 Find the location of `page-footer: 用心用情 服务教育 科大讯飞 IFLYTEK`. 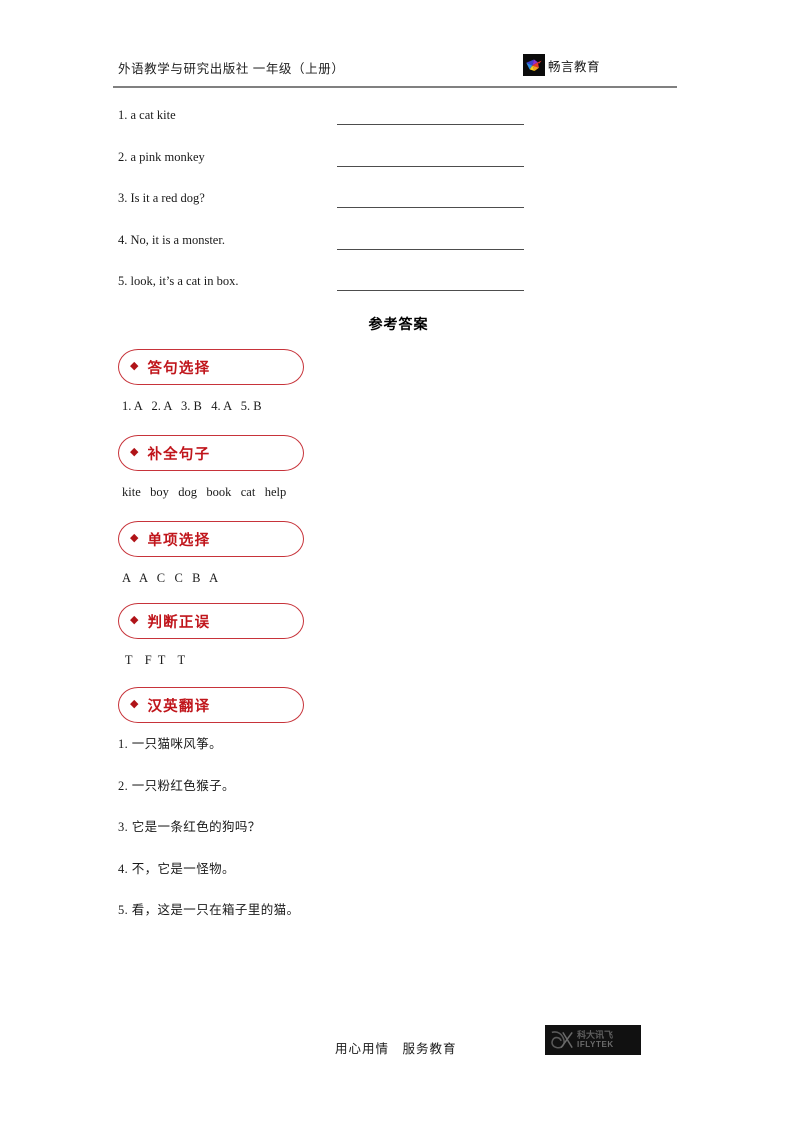

page-footer: 用心用情 服务教育 科大讯飞 IFLYTEK is located at coordinates (396, 1057).